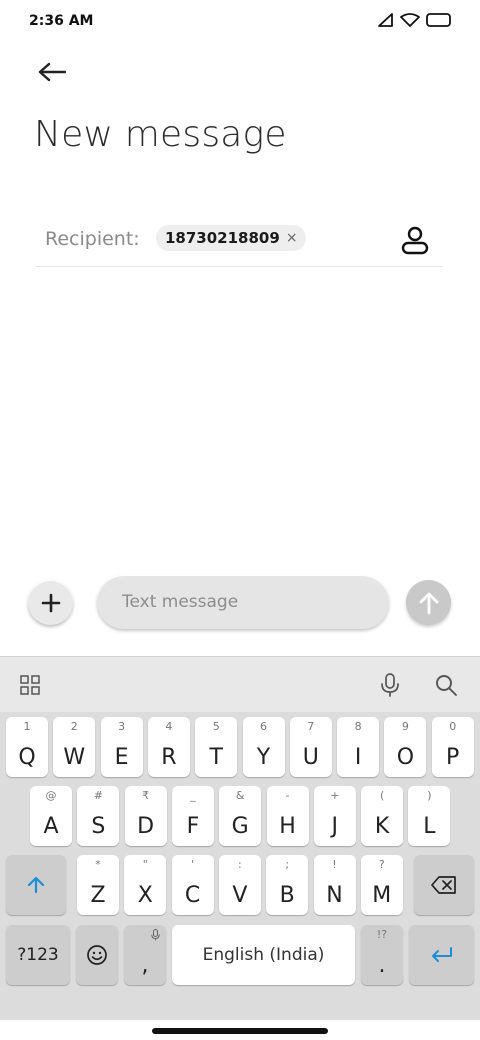  I want to click on plus-icon, so click(50, 602).